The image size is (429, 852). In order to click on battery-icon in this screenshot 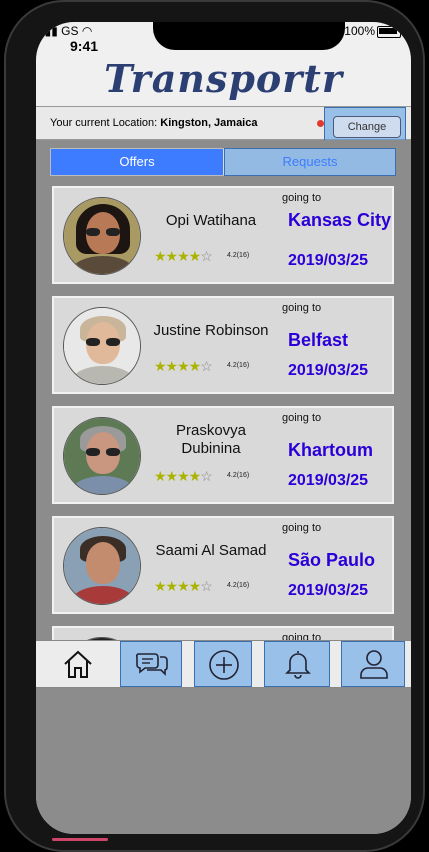, I will do `click(389, 31)`.